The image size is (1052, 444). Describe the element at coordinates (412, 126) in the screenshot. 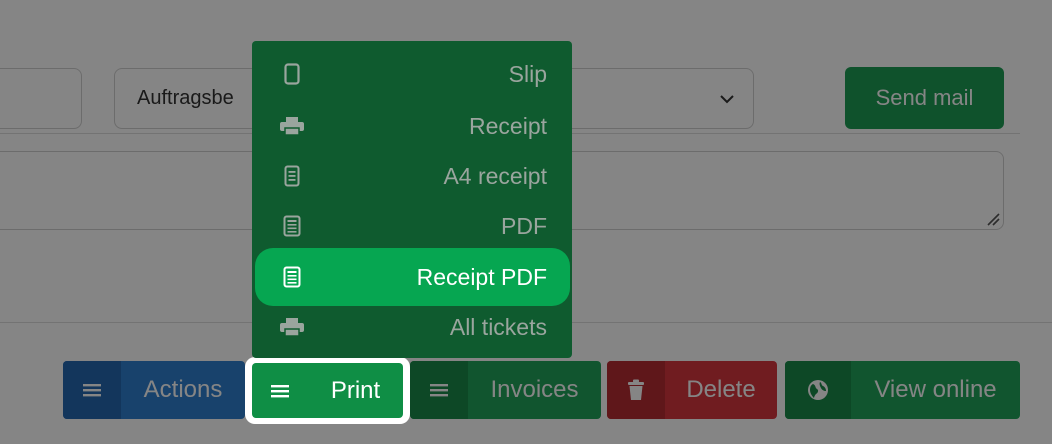

I see `menu-item-receipt: Receipt` at that location.